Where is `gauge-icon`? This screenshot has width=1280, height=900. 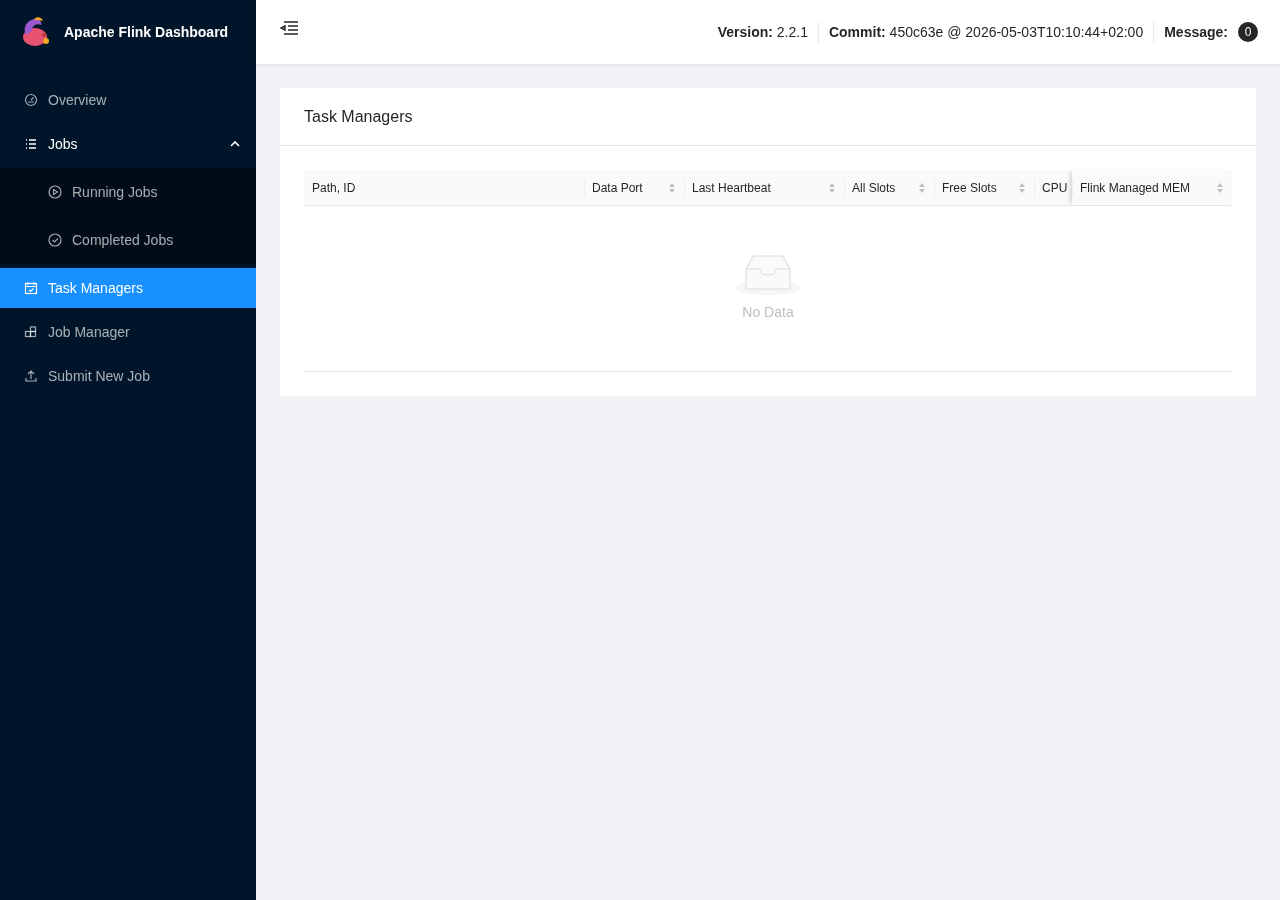 gauge-icon is located at coordinates (31, 100).